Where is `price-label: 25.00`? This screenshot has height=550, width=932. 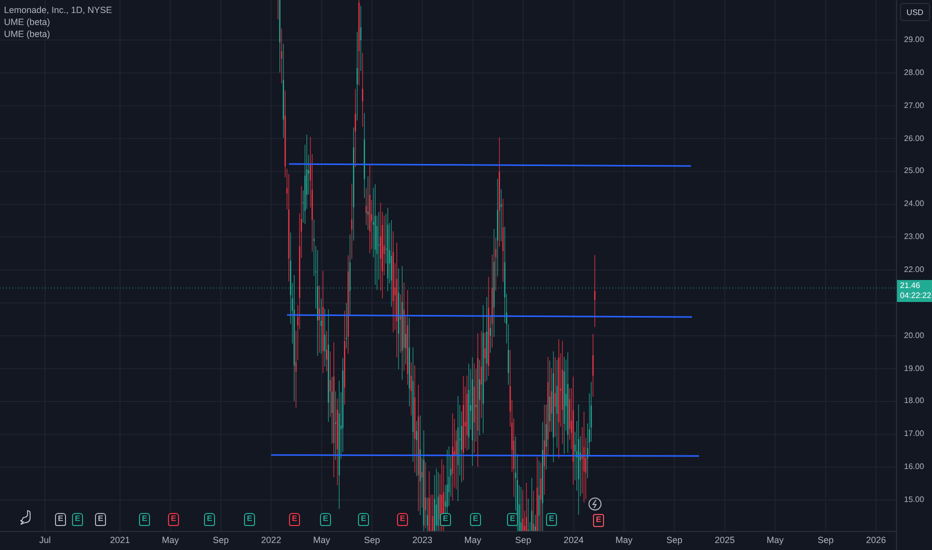 price-label: 25.00 is located at coordinates (914, 171).